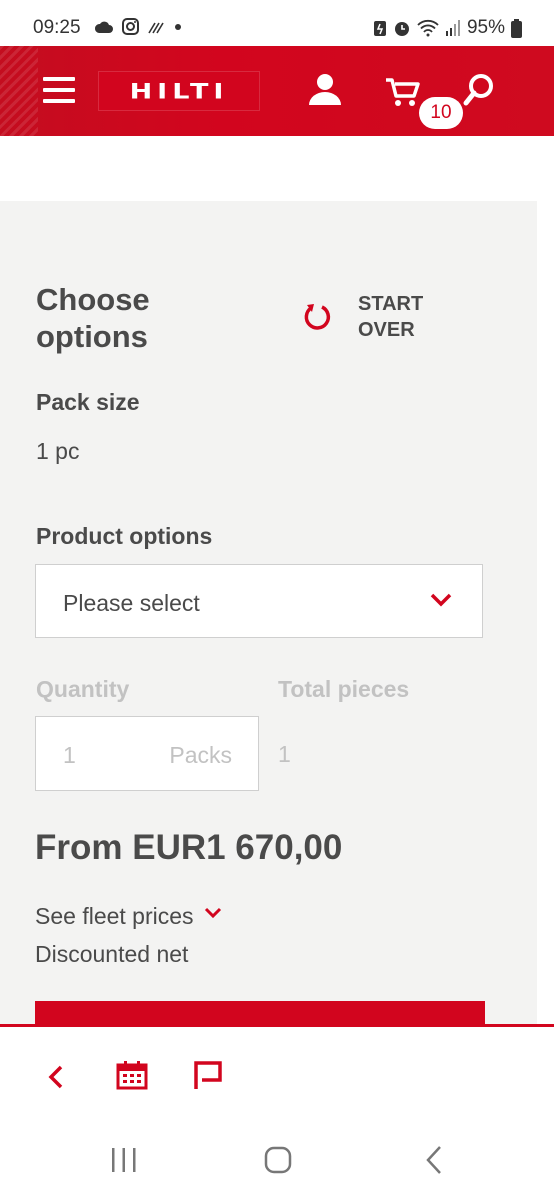  I want to click on system-nav-bar, so click(277, 1160).